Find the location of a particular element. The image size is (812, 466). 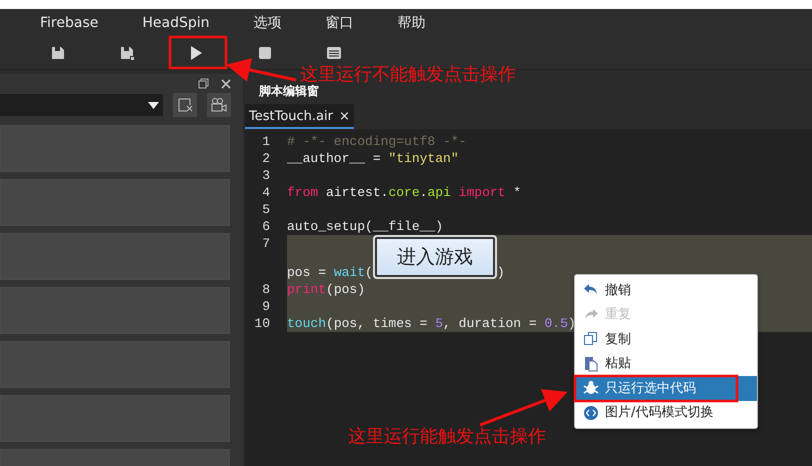

highlight-frame is located at coordinates (198, 53).